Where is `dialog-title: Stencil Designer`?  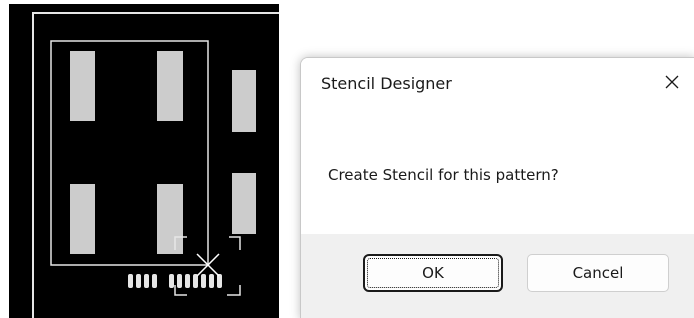 dialog-title: Stencil Designer is located at coordinates (386, 83).